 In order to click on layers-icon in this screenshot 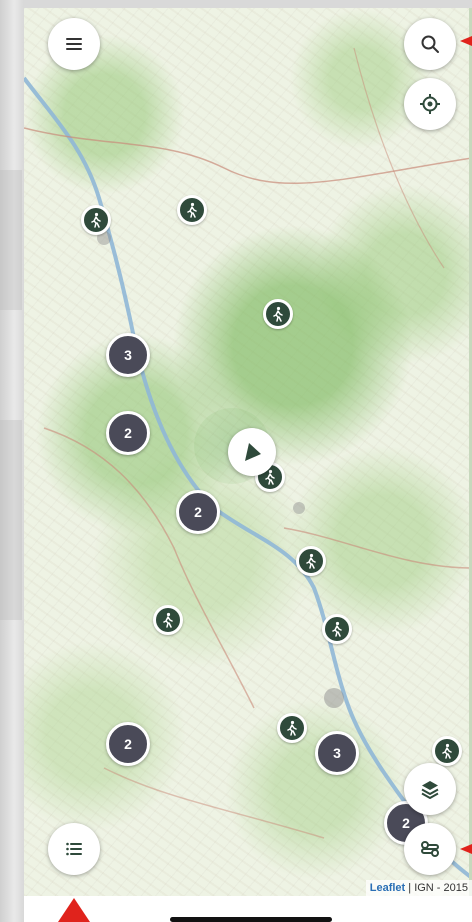, I will do `click(430, 790)`.